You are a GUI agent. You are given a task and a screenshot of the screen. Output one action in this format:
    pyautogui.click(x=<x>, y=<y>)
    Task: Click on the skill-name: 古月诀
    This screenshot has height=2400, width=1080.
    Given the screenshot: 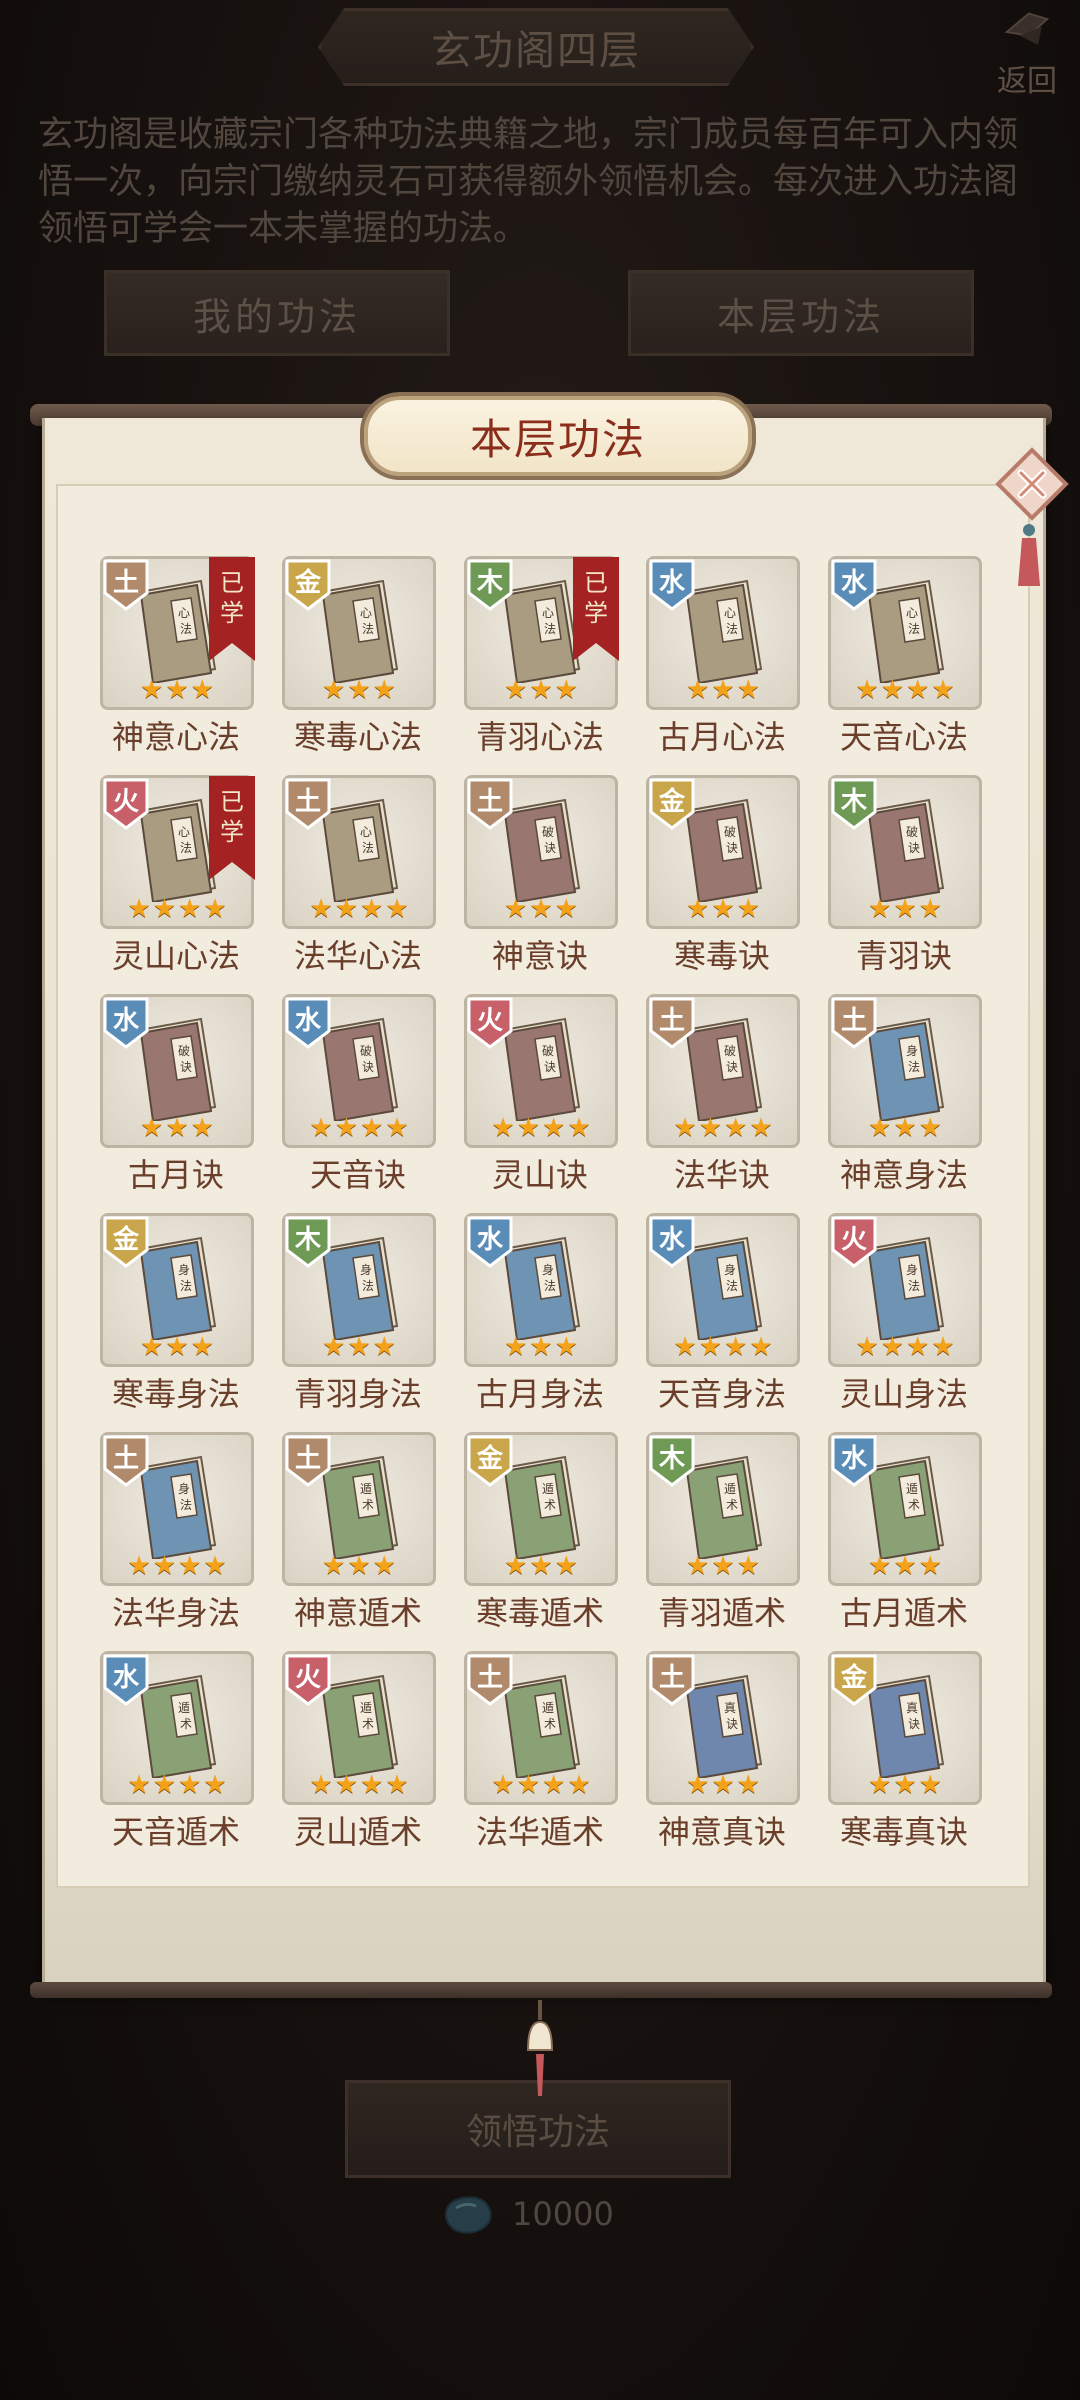 What is the action you would take?
    pyautogui.click(x=175, y=1175)
    